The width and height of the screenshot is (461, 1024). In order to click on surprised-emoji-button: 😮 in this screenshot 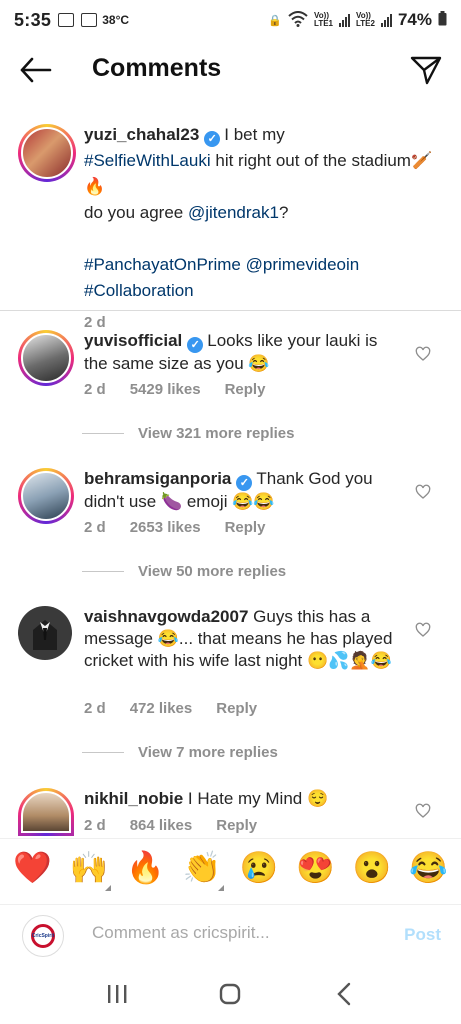, I will do `click(372, 867)`.